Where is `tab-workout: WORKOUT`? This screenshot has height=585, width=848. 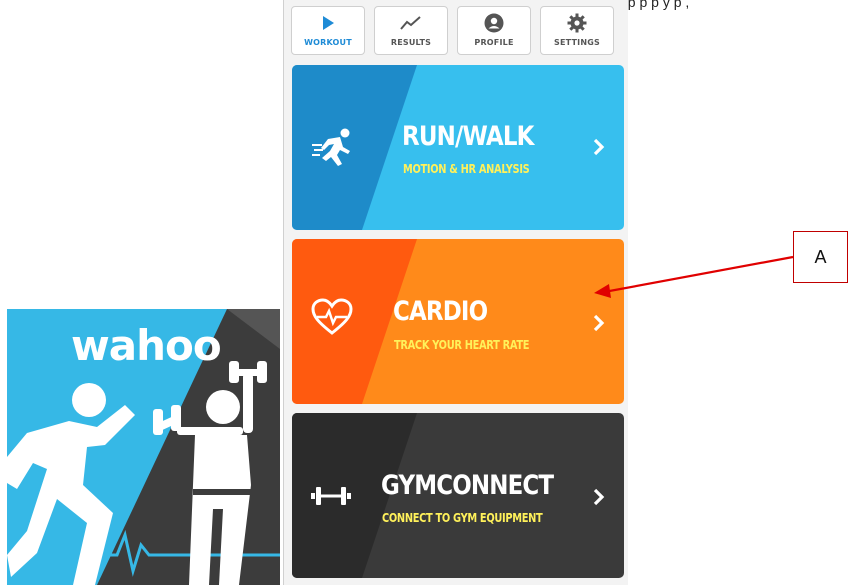 tab-workout: WORKOUT is located at coordinates (328, 30).